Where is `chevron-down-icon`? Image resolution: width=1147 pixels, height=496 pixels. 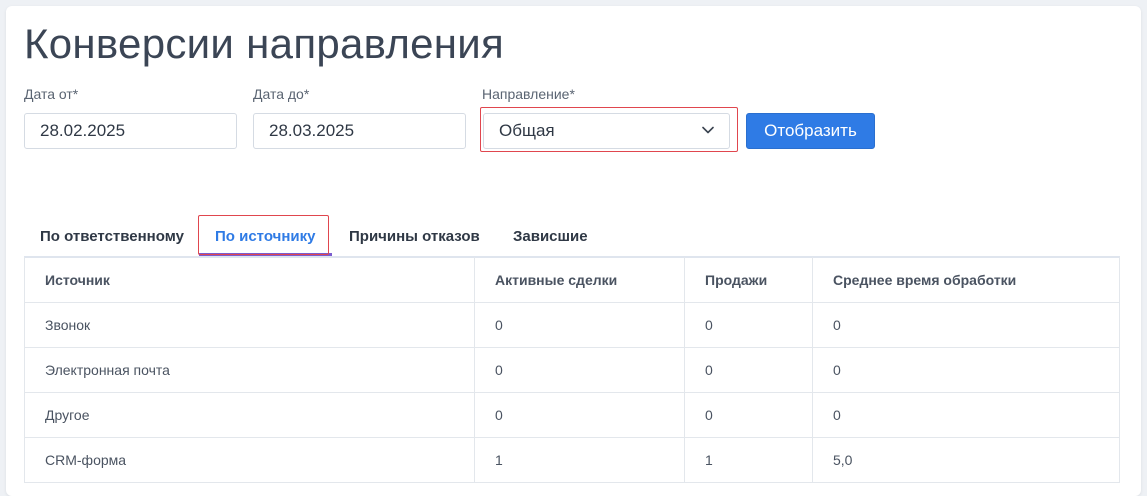
chevron-down-icon is located at coordinates (708, 130).